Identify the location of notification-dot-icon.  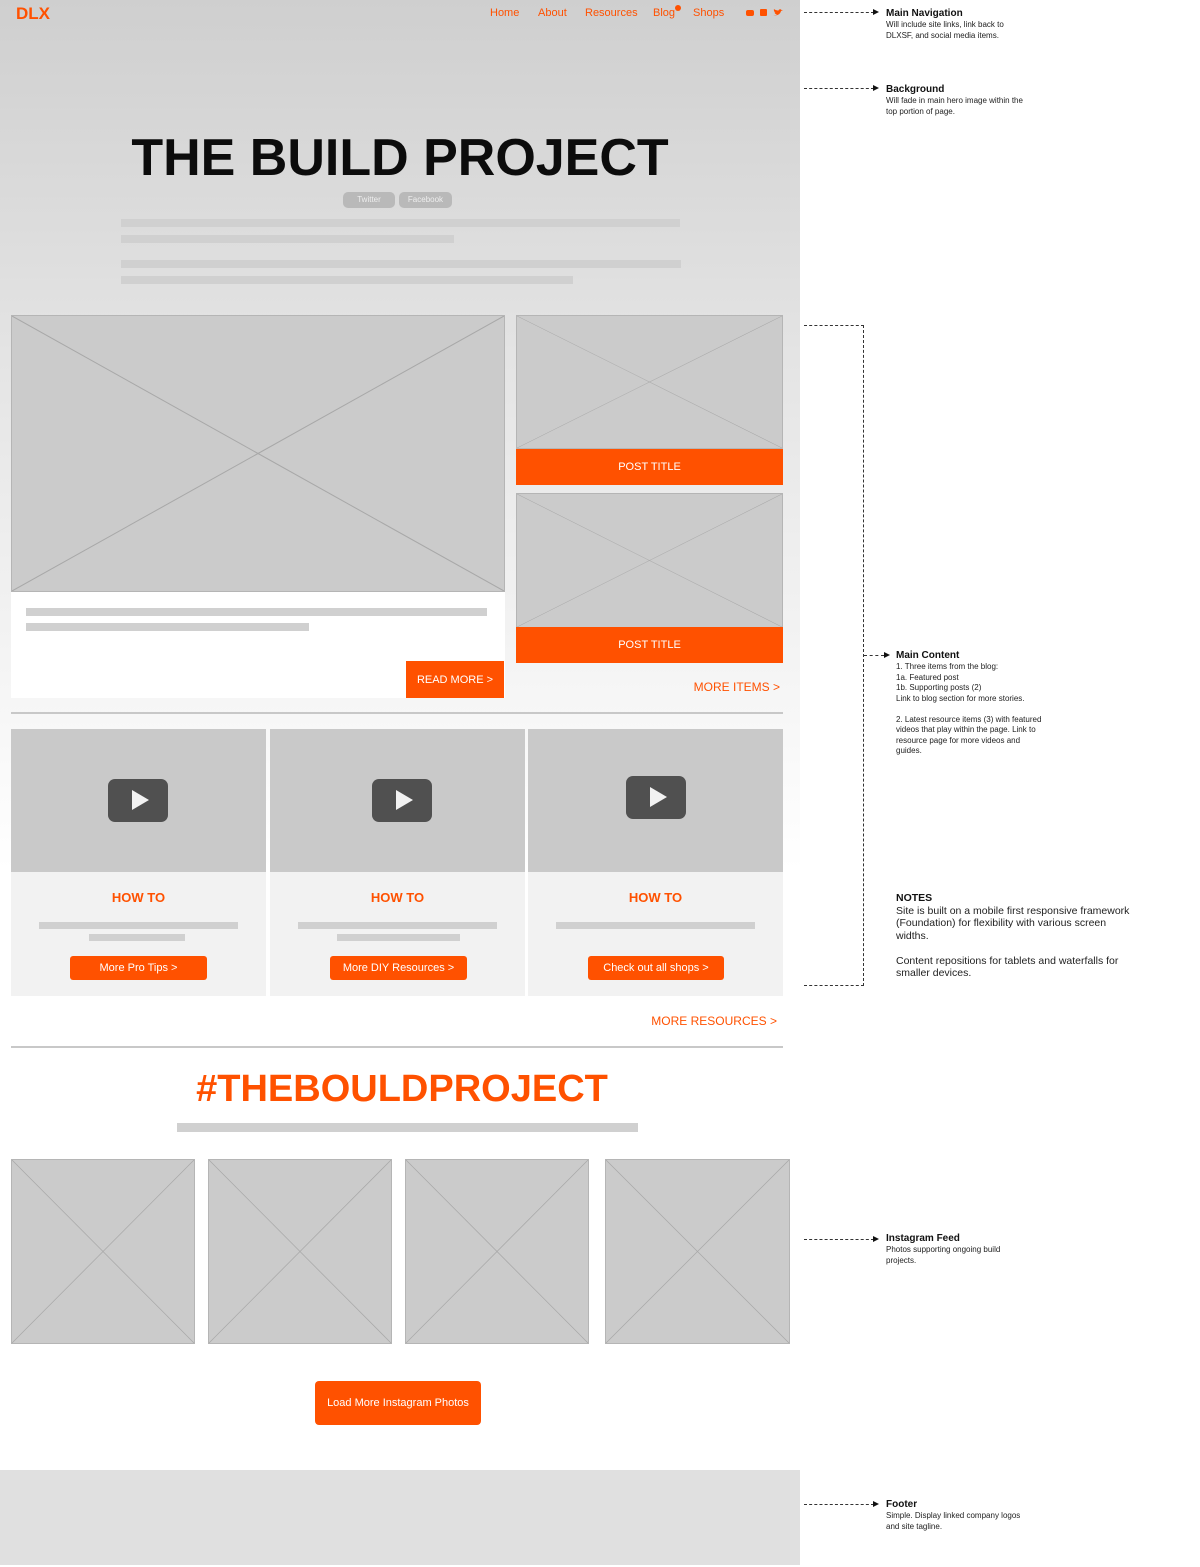
(678, 8).